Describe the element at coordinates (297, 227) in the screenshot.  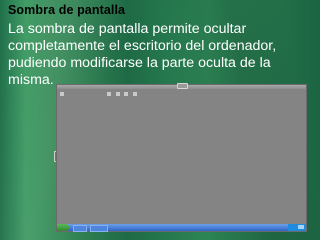
I see `system-tray` at that location.